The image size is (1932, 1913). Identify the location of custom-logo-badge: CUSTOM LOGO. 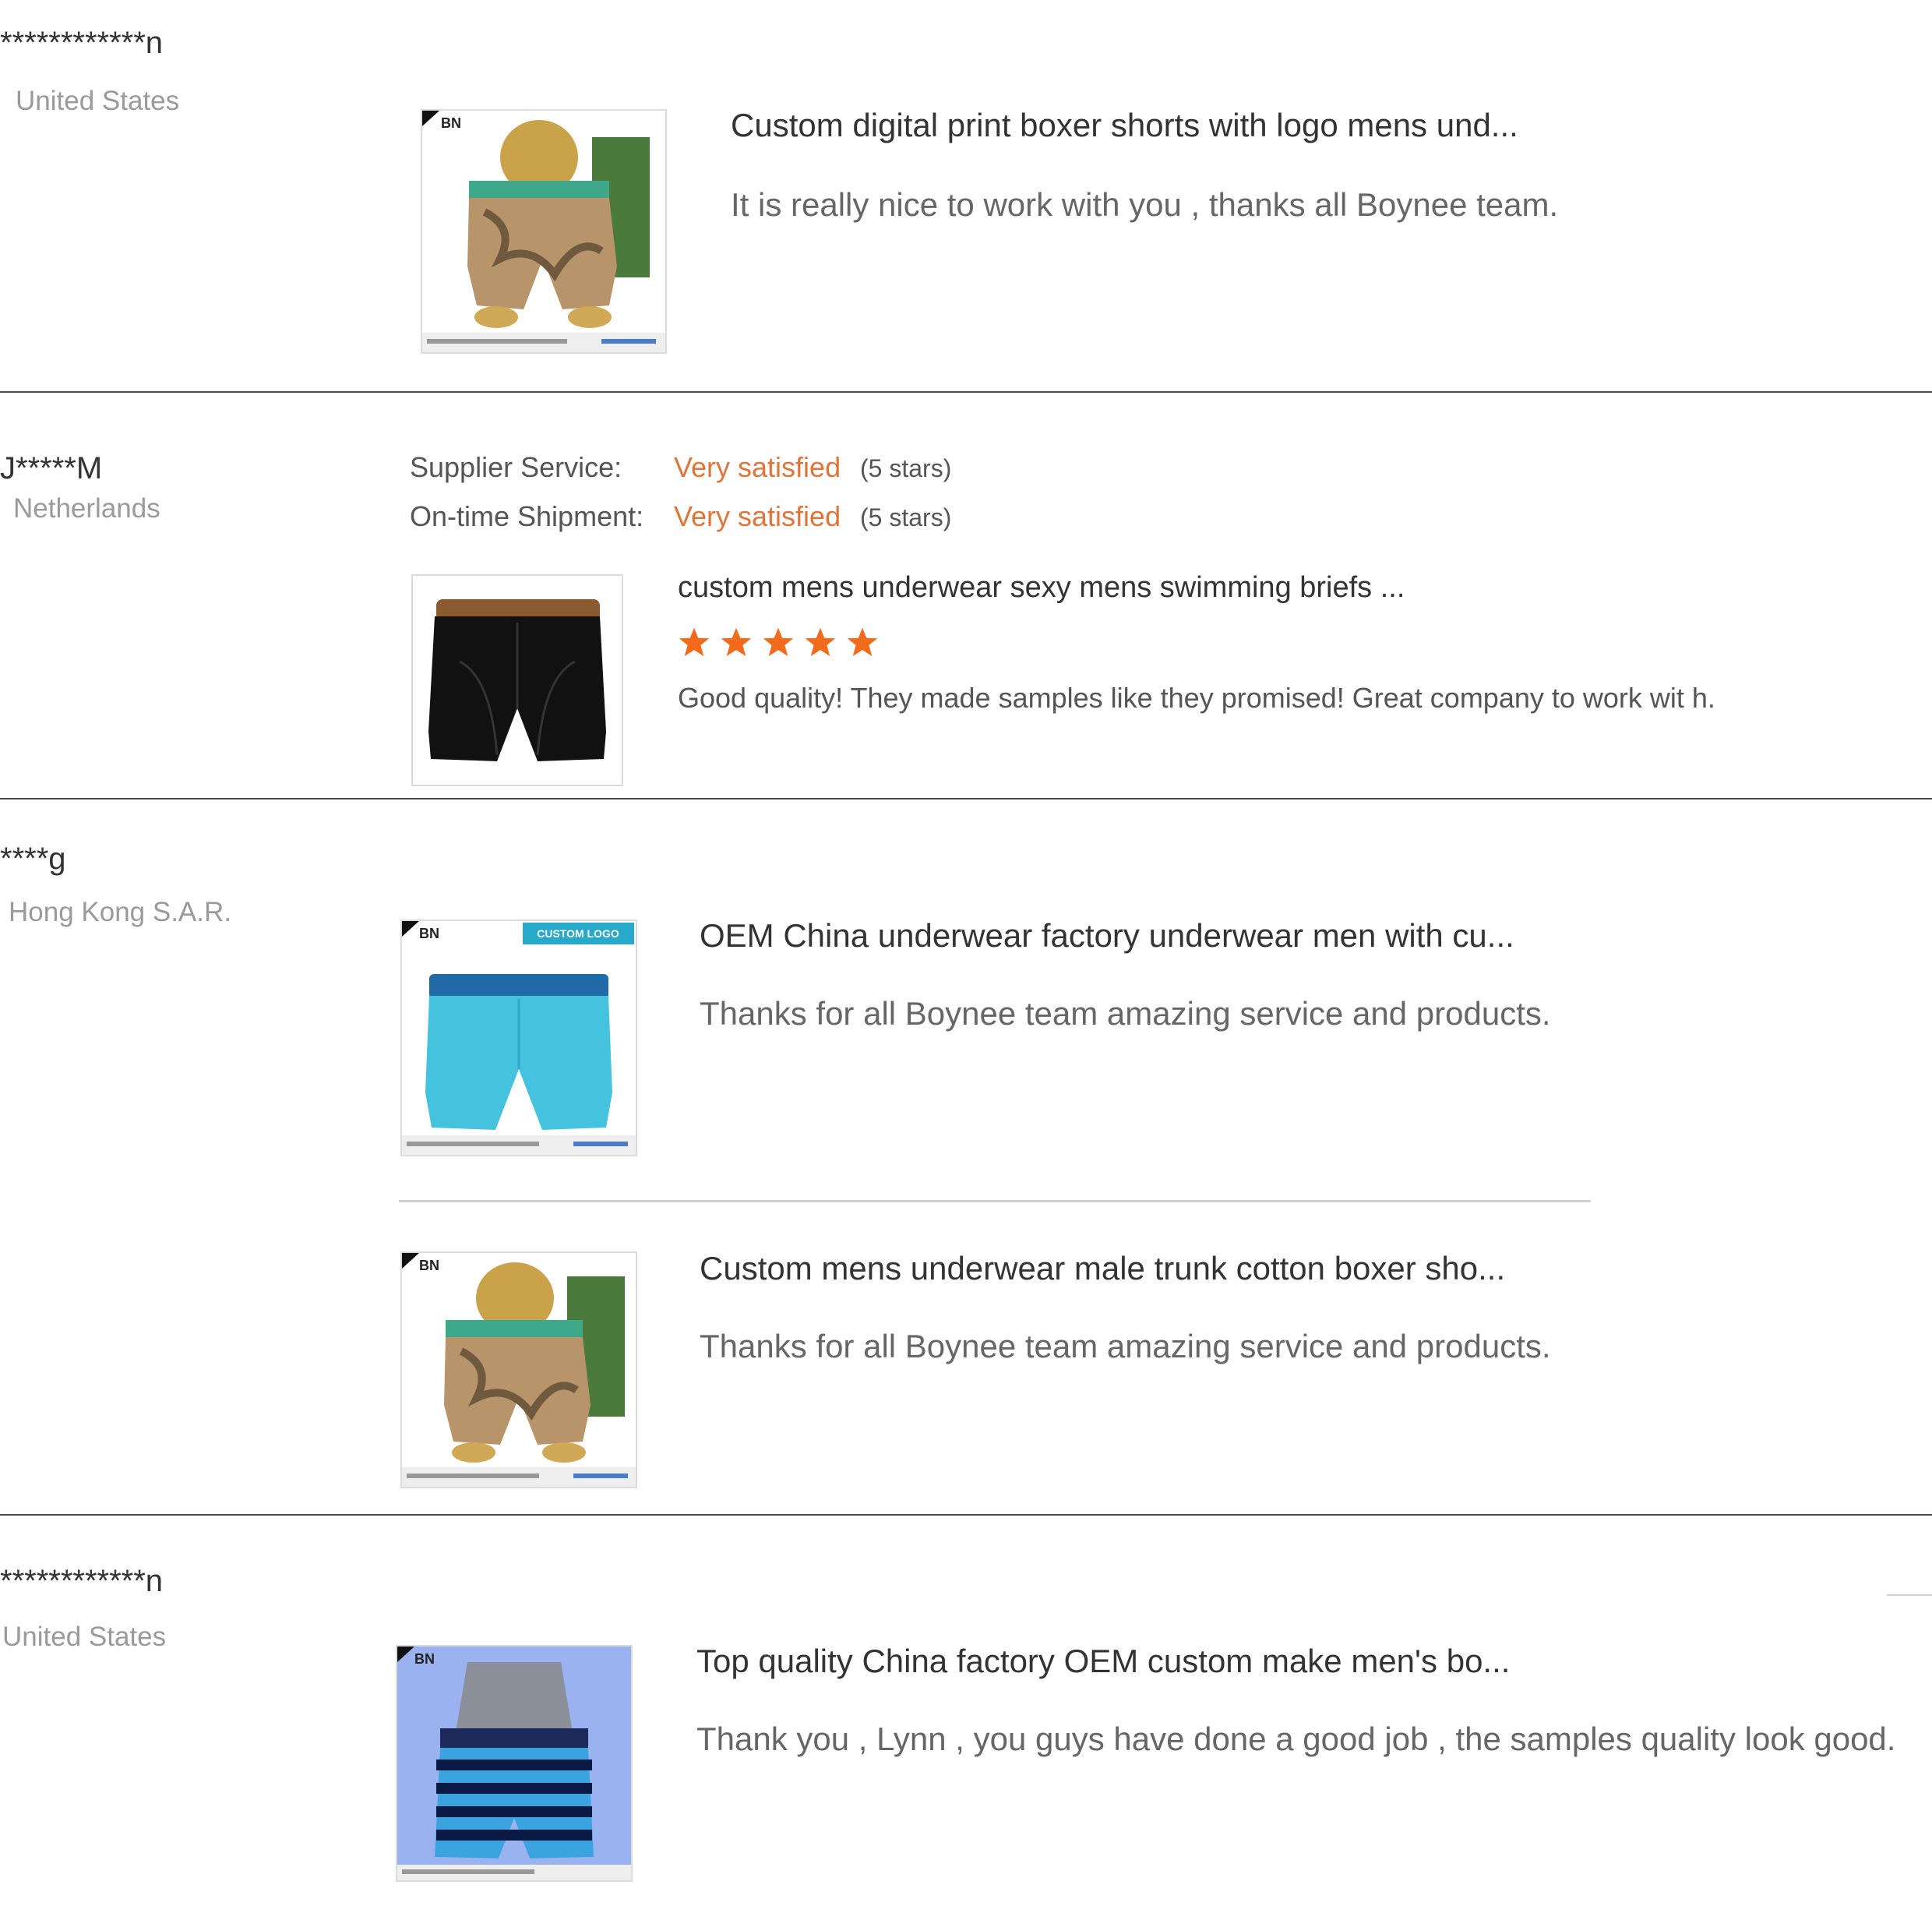
(578, 934).